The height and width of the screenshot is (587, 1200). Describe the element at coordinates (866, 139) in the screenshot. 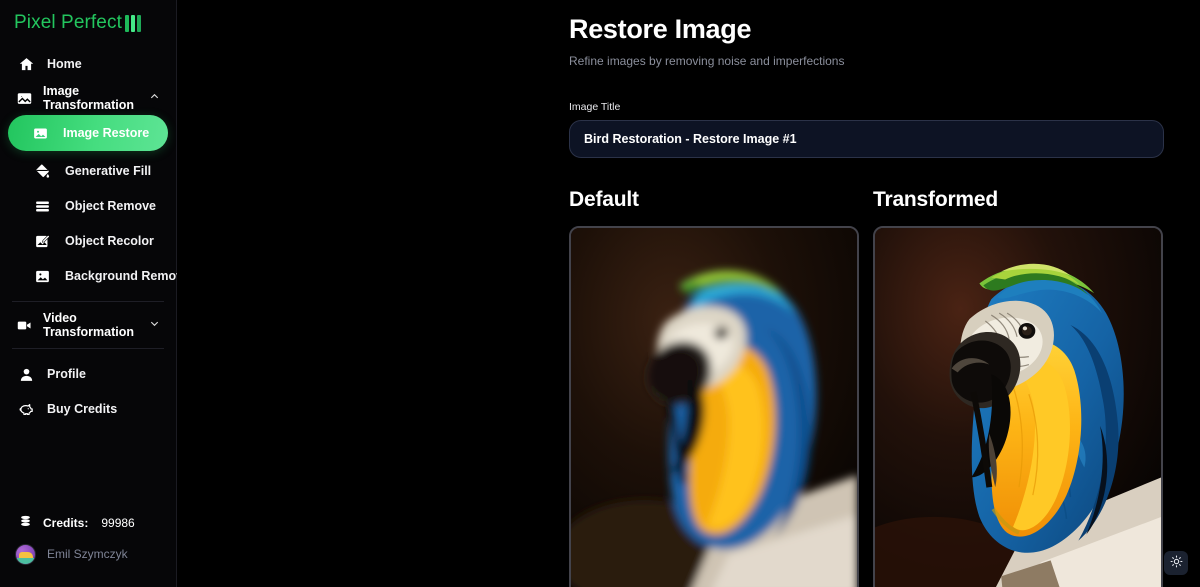

I see `image-title-input` at that location.